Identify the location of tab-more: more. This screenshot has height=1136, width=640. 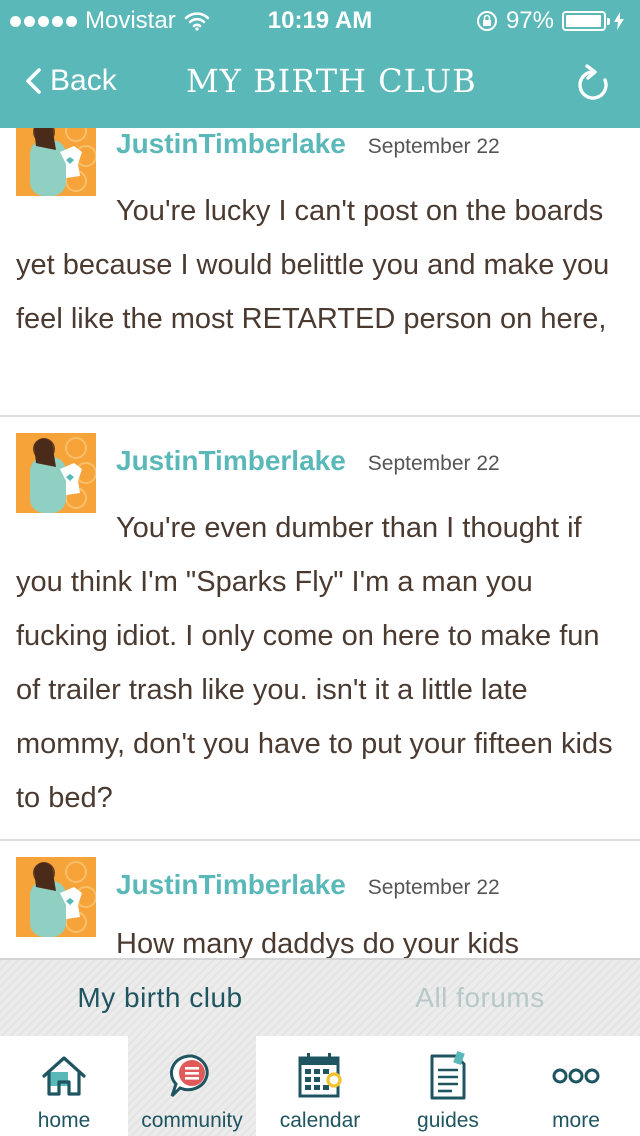
(576, 1086).